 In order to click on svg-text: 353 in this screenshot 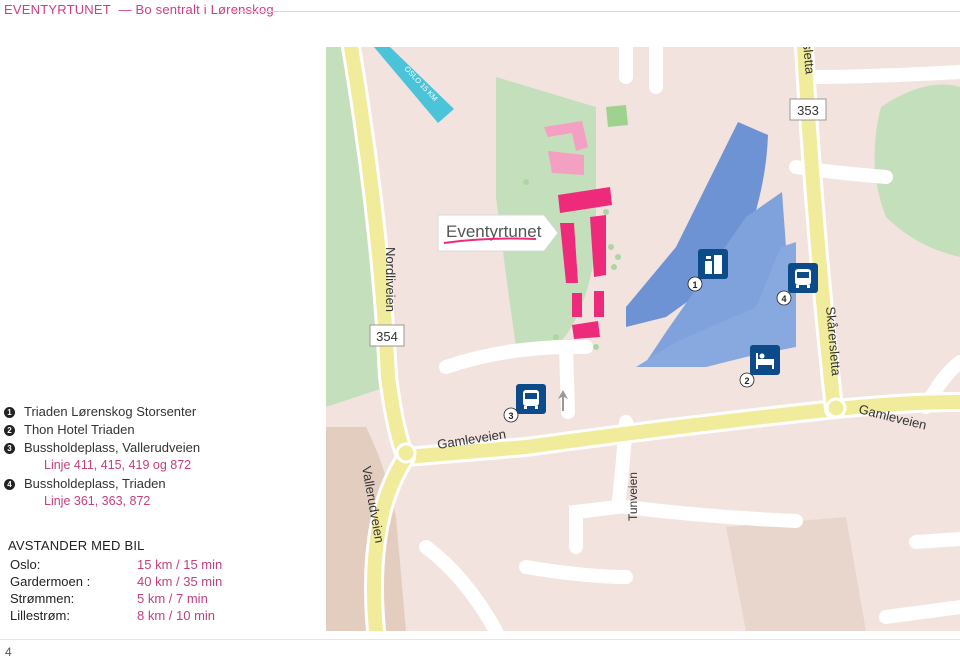, I will do `click(808, 110)`.